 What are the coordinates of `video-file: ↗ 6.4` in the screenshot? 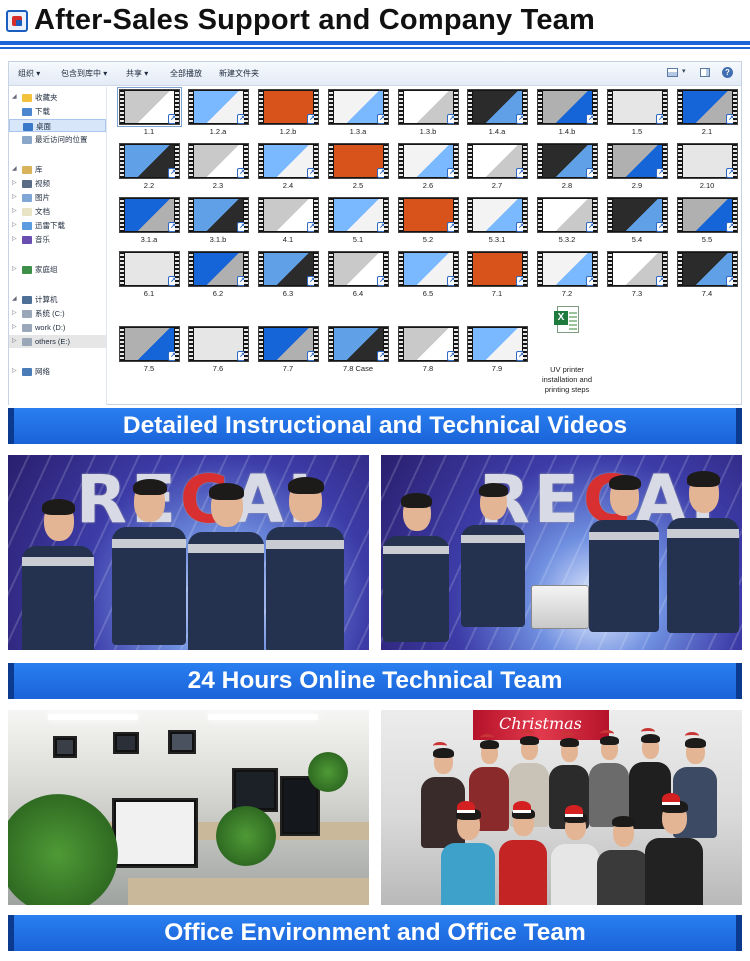 It's located at (358, 281).